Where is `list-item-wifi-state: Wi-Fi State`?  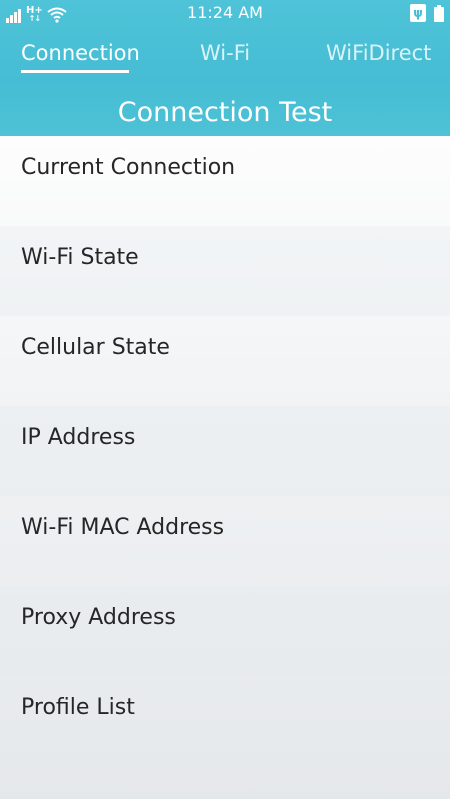 list-item-wifi-state: Wi-Fi State is located at coordinates (225, 271).